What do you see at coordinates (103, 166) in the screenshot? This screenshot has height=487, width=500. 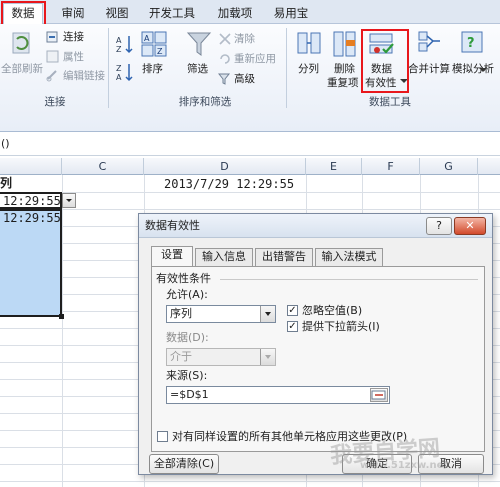 I see `column-header-c: C` at bounding box center [103, 166].